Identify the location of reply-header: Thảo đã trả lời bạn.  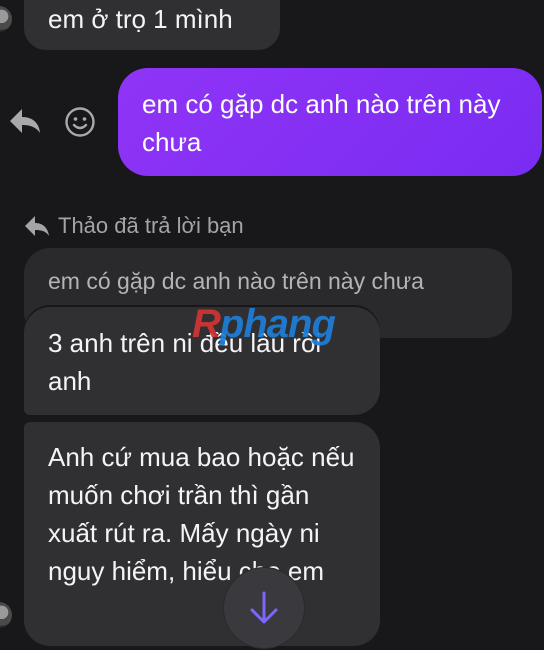
(134, 226).